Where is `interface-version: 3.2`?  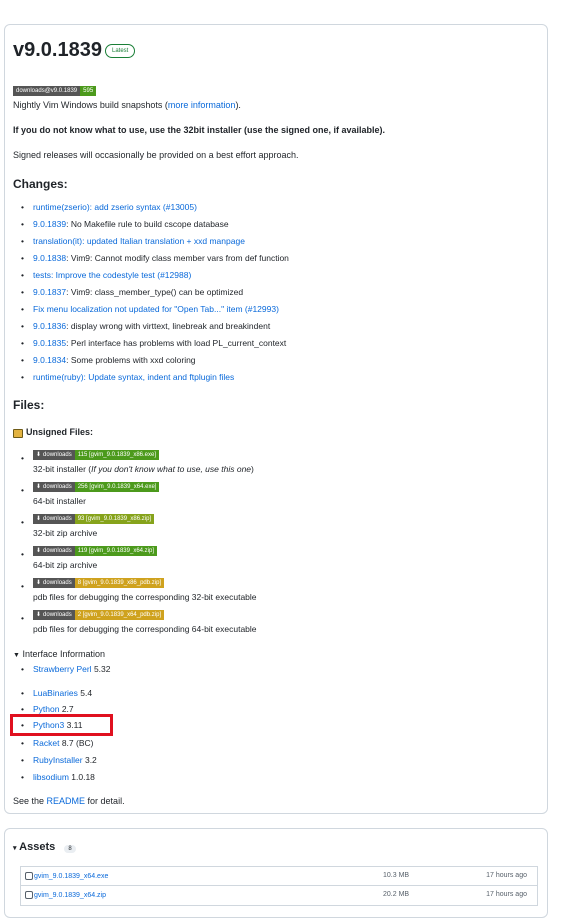
interface-version: 3.2 is located at coordinates (89, 760).